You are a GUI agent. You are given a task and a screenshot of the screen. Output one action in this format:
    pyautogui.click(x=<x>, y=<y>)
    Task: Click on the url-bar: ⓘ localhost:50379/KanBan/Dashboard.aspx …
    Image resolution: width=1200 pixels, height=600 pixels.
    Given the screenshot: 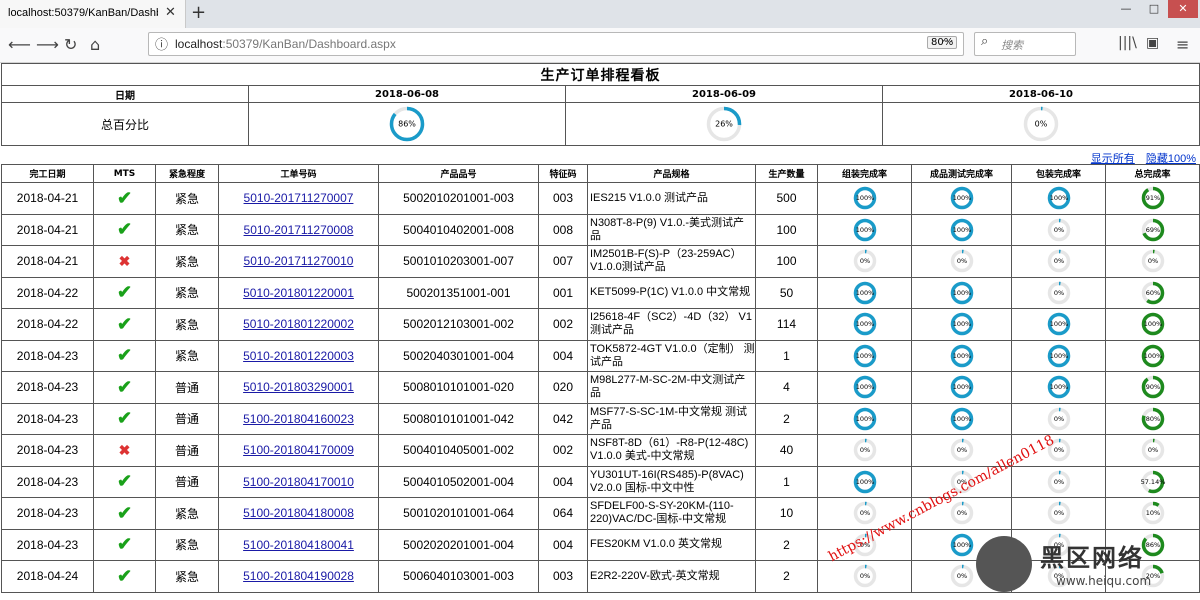 What is the action you would take?
    pyautogui.click(x=556, y=44)
    